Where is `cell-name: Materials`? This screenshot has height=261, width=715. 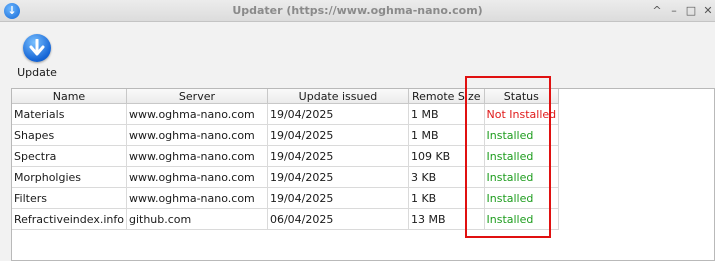
cell-name: Materials is located at coordinates (69, 114).